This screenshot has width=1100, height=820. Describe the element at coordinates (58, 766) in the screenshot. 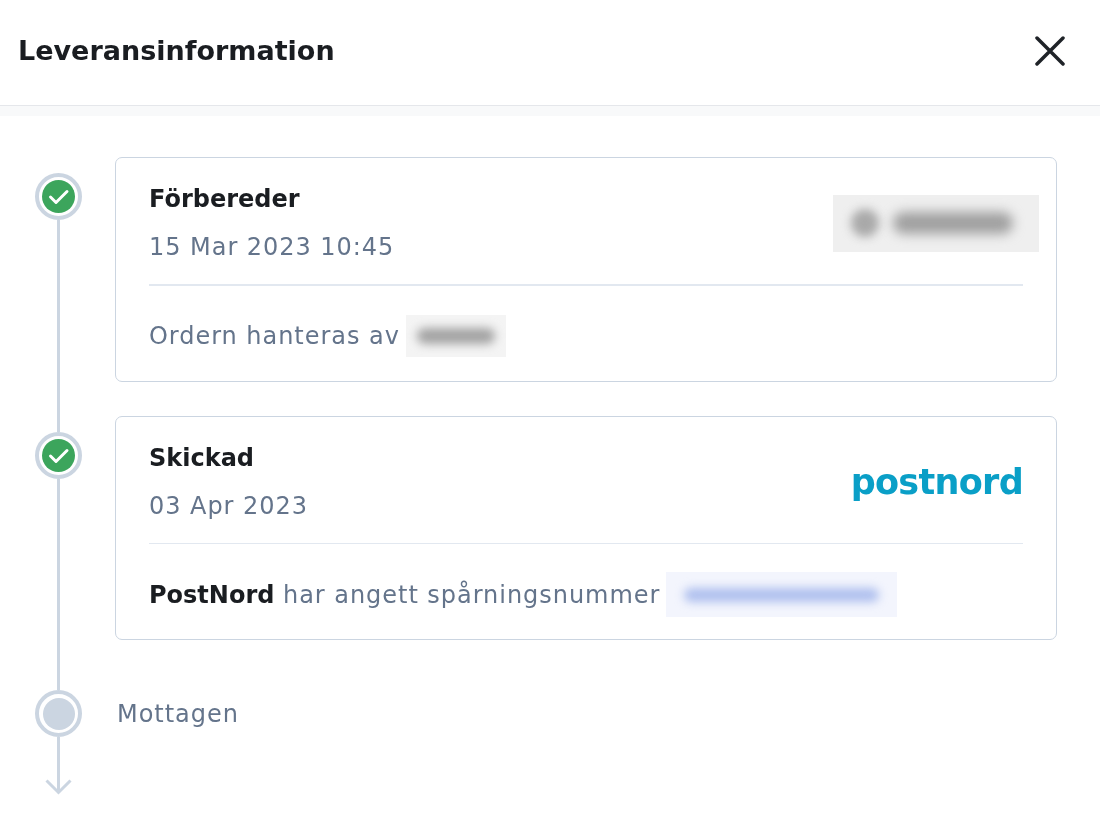

I see `down-arrow-icon` at that location.